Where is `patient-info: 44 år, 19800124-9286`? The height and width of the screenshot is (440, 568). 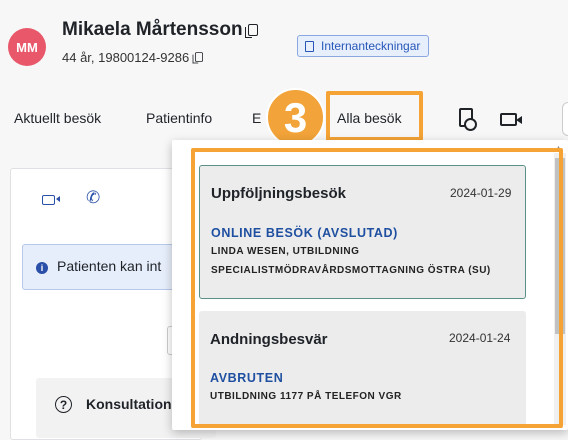 patient-info: 44 år, 19800124-9286 is located at coordinates (133, 57).